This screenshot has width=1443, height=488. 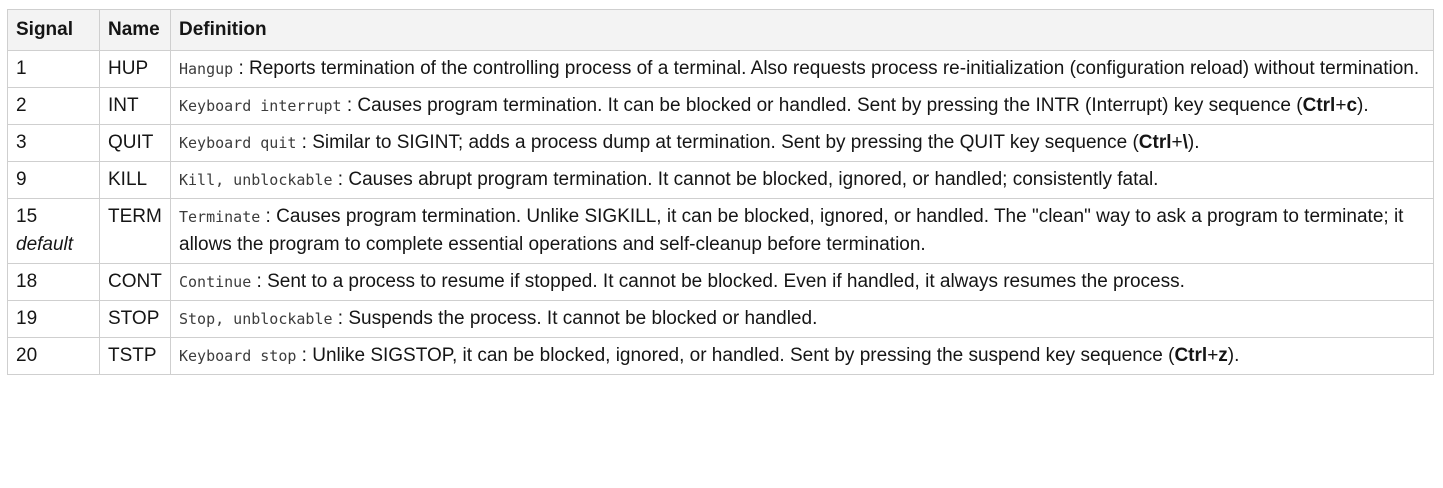 I want to click on signal-term: Stop, unblockable, so click(x=256, y=319).